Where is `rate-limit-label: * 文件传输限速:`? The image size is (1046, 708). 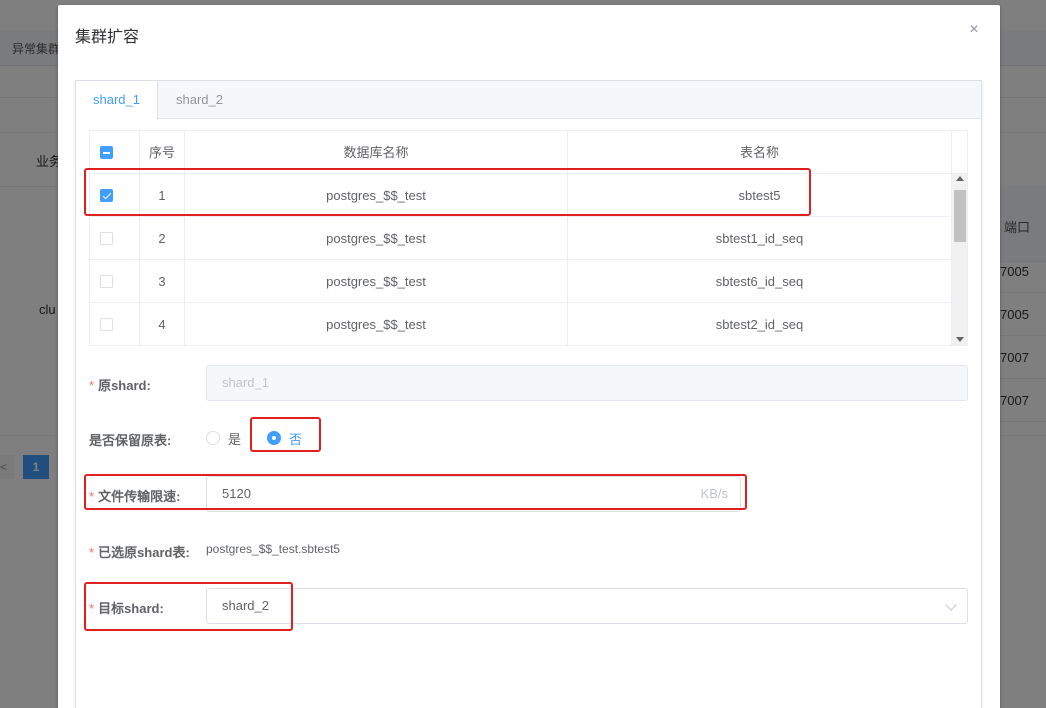
rate-limit-label: * 文件传输限速: is located at coordinates (134, 495).